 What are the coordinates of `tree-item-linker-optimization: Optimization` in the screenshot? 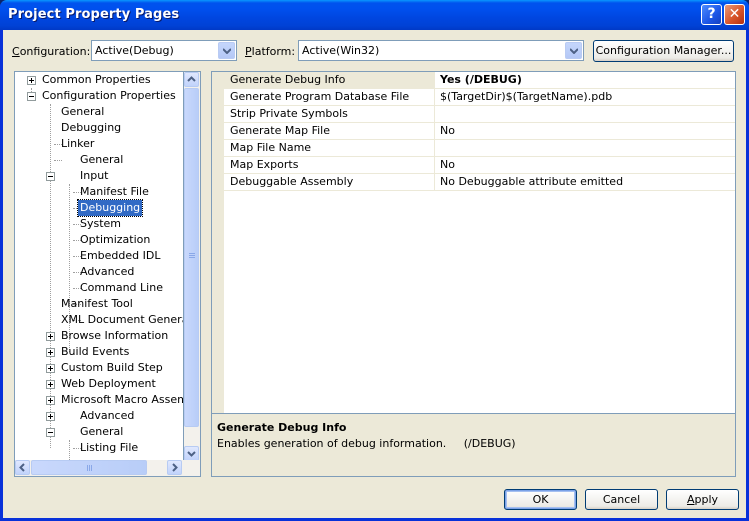 It's located at (115, 240).